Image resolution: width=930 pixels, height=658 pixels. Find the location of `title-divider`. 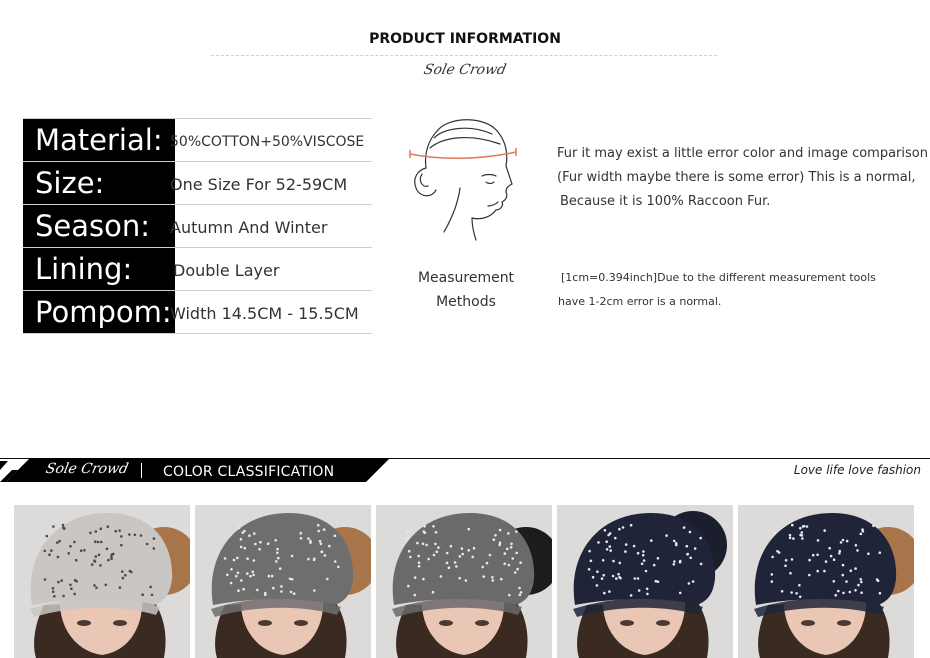

title-divider is located at coordinates (464, 55).